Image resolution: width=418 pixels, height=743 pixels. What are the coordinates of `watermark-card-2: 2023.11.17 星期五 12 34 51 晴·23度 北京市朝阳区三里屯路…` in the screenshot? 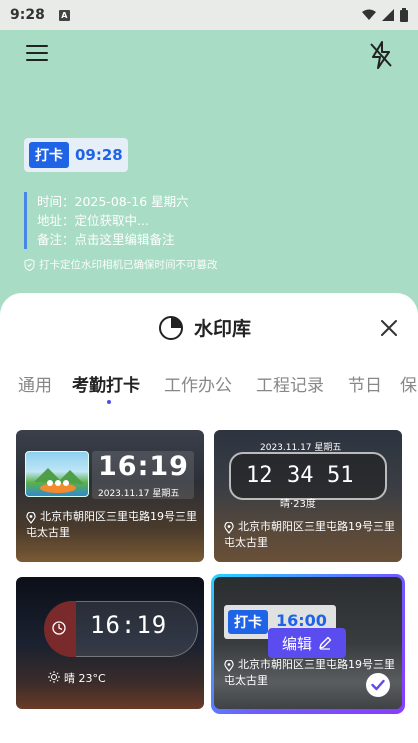 It's located at (308, 496).